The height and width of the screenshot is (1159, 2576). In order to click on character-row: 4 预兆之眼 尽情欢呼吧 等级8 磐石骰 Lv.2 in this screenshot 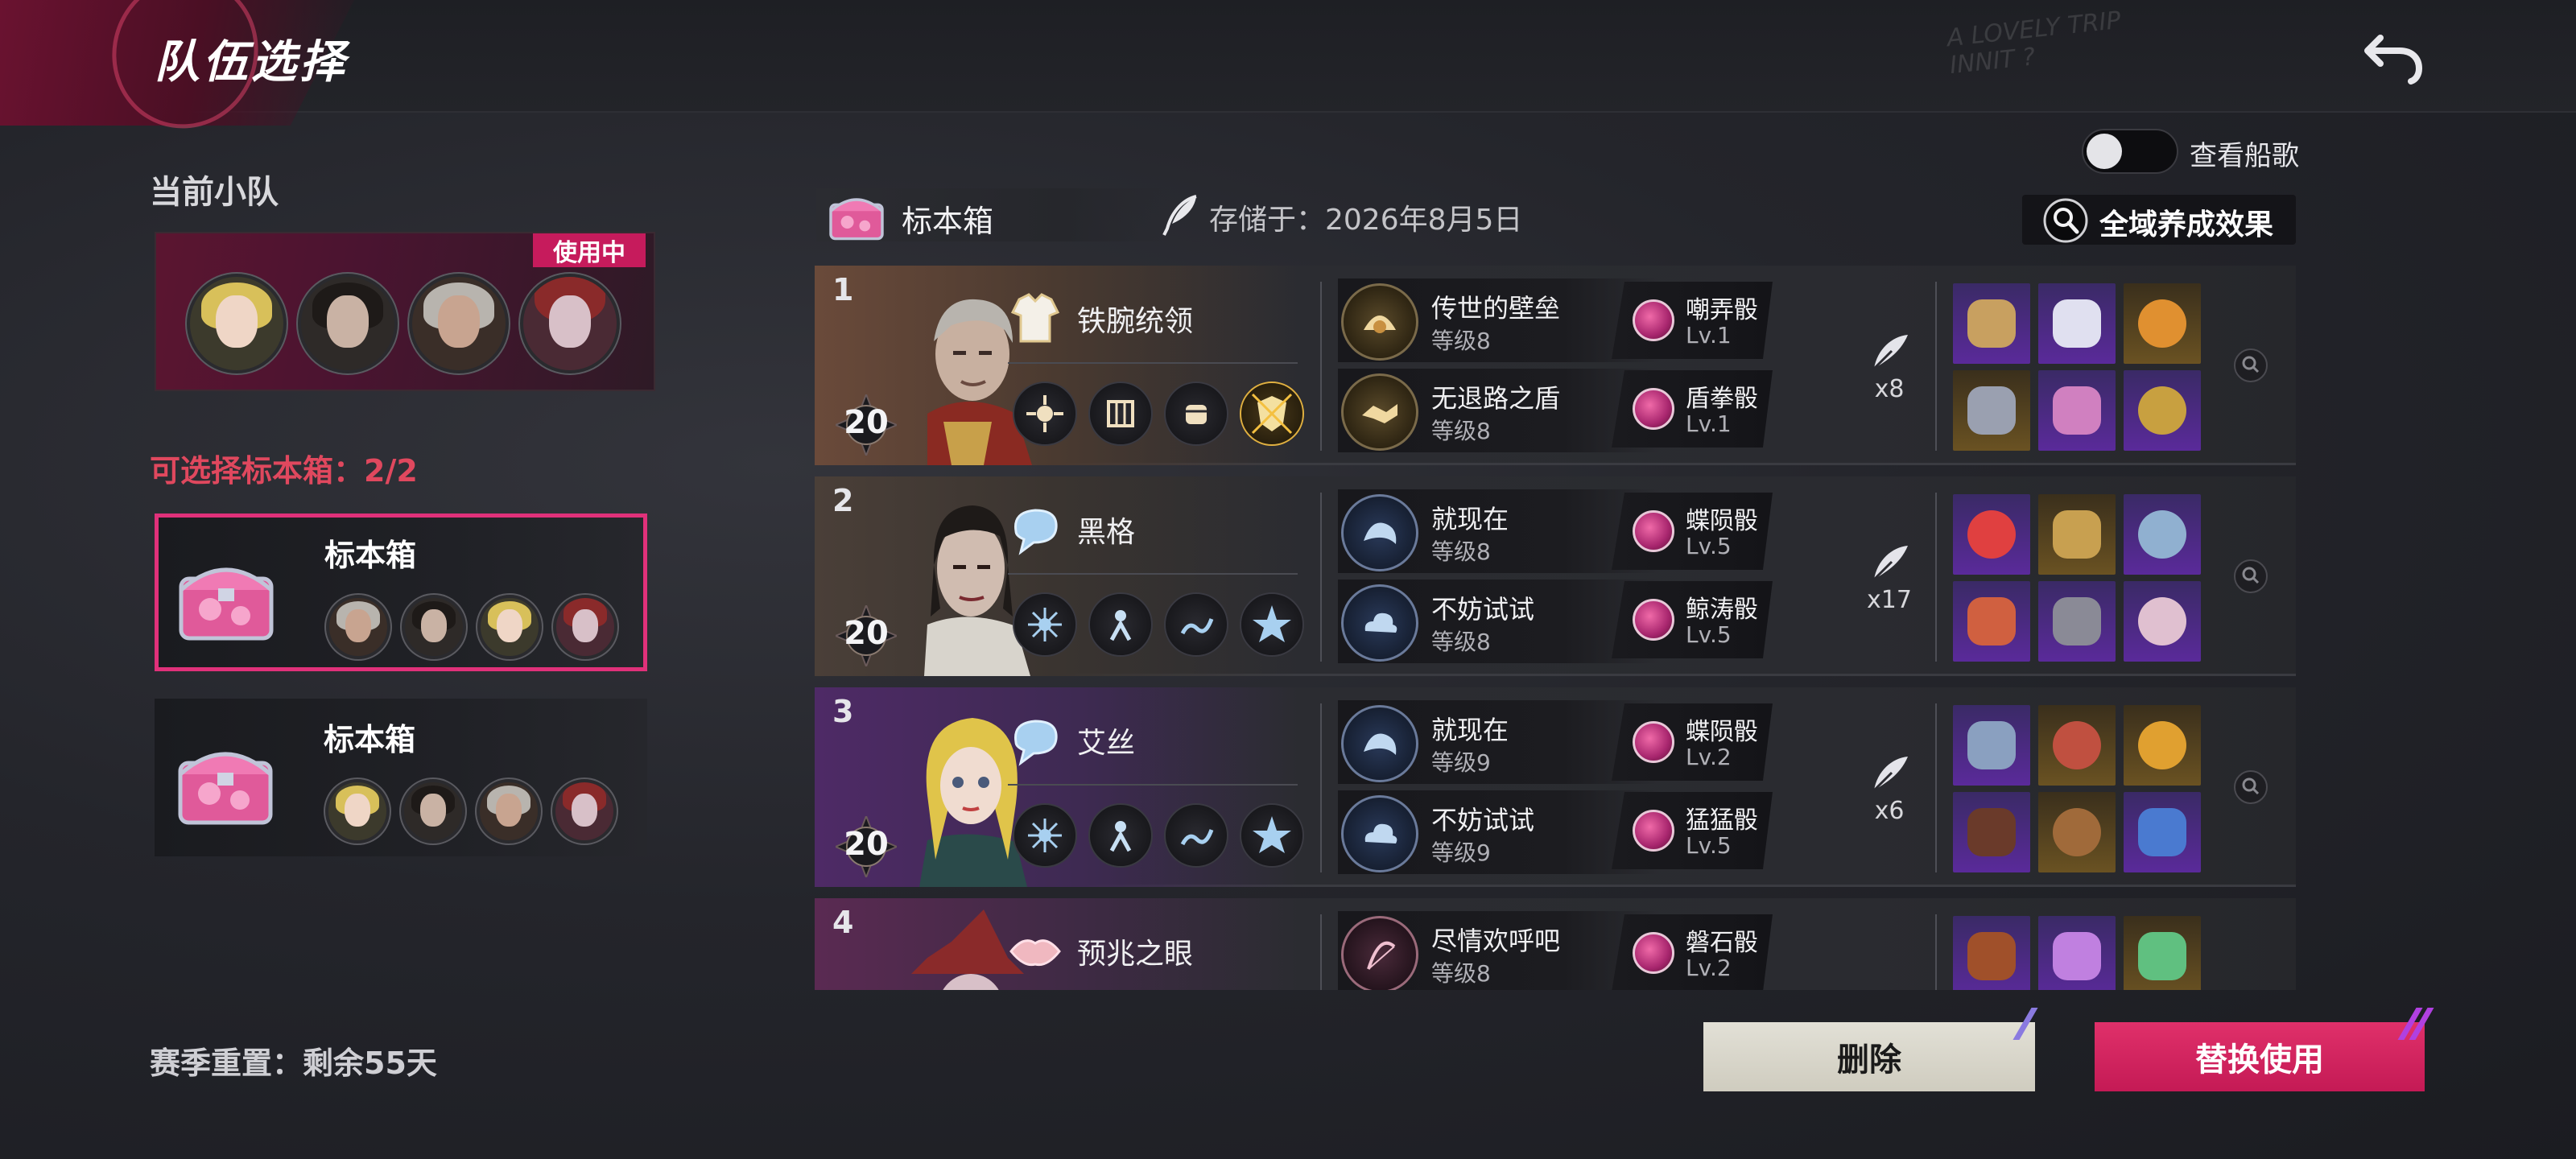, I will do `click(1555, 944)`.